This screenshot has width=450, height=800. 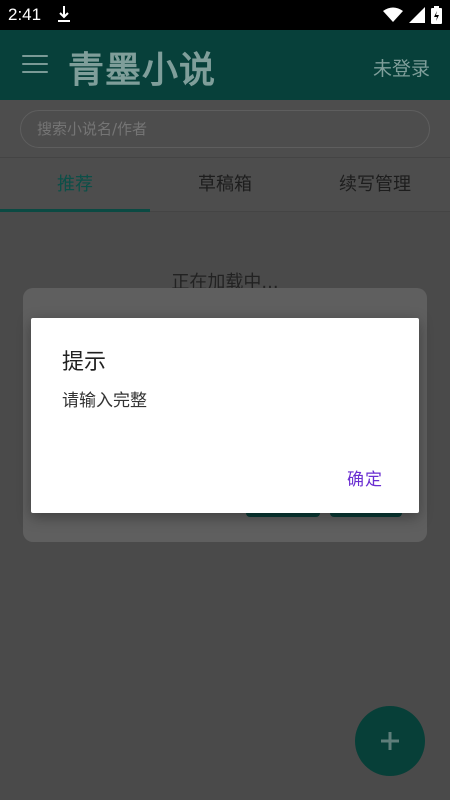 I want to click on menu-icon, so click(x=35, y=65).